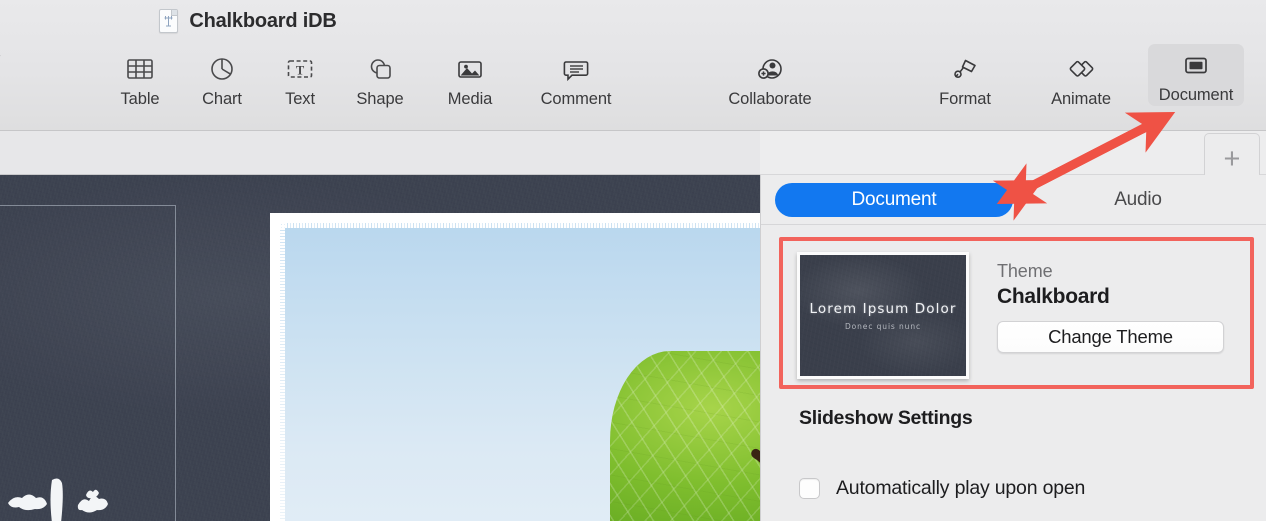 The height and width of the screenshot is (521, 1266). What do you see at coordinates (1138, 200) in the screenshot?
I see `tab-audio: Audio` at bounding box center [1138, 200].